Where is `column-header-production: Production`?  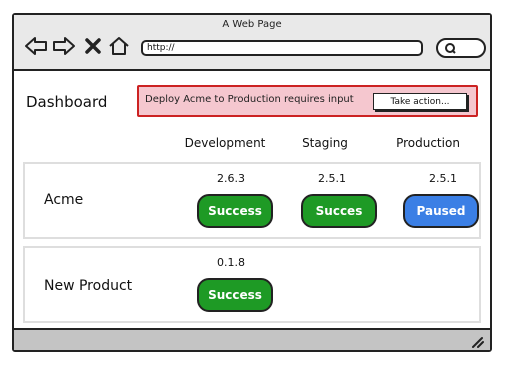 column-header-production: Production is located at coordinates (428, 143).